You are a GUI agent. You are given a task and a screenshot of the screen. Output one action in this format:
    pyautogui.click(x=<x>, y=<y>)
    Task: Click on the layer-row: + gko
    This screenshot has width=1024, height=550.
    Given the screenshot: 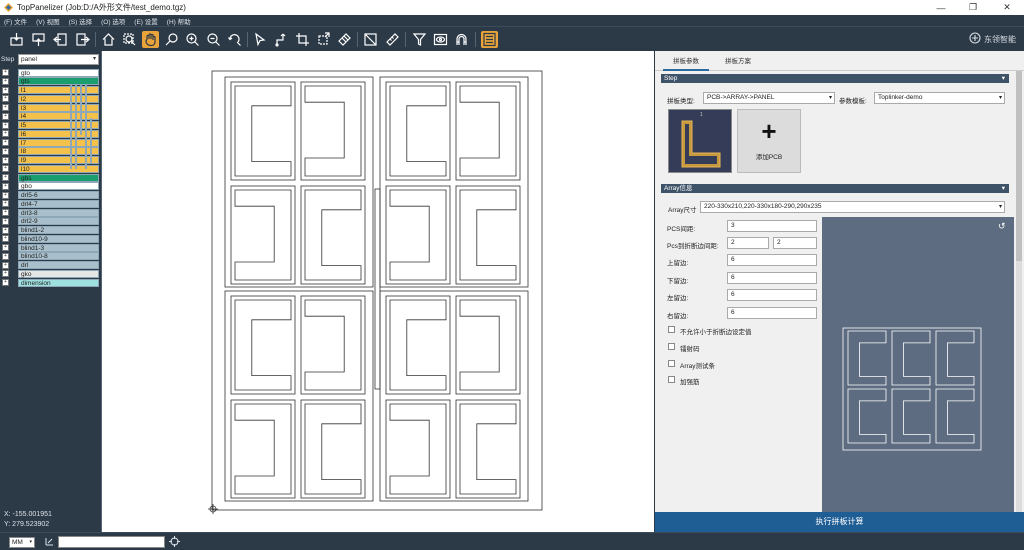 What is the action you would take?
    pyautogui.click(x=50, y=273)
    